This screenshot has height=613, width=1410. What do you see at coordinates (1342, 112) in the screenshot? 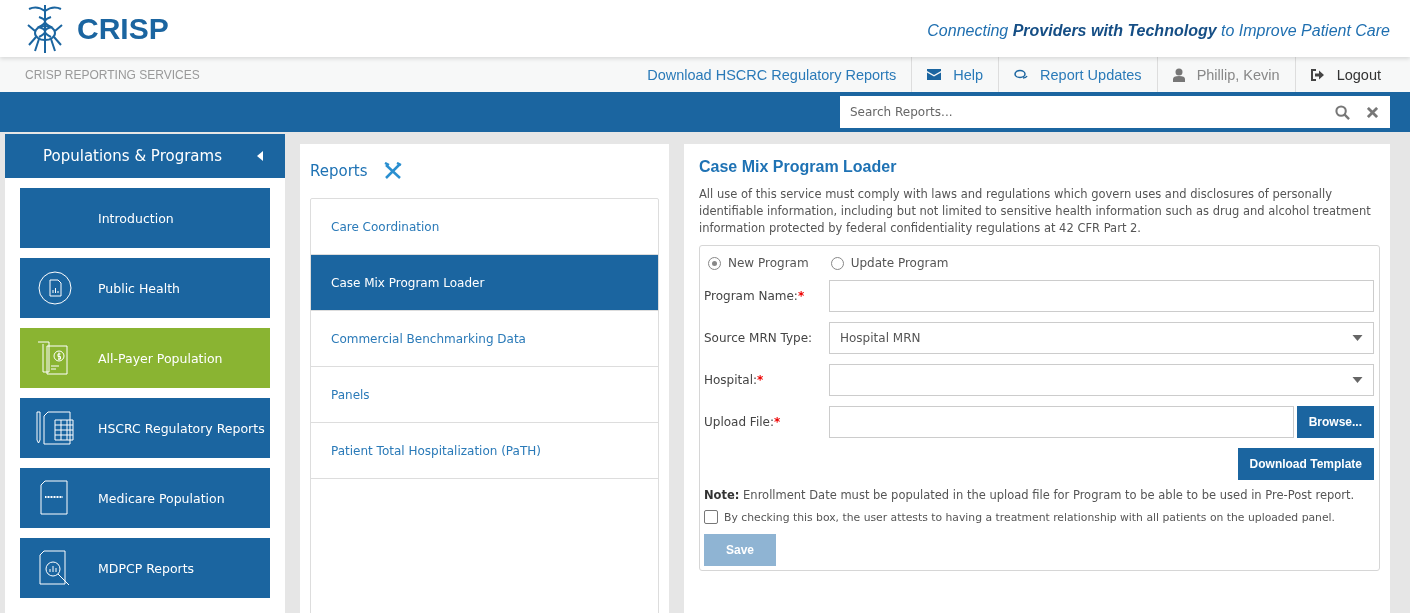
I see `search-icon` at bounding box center [1342, 112].